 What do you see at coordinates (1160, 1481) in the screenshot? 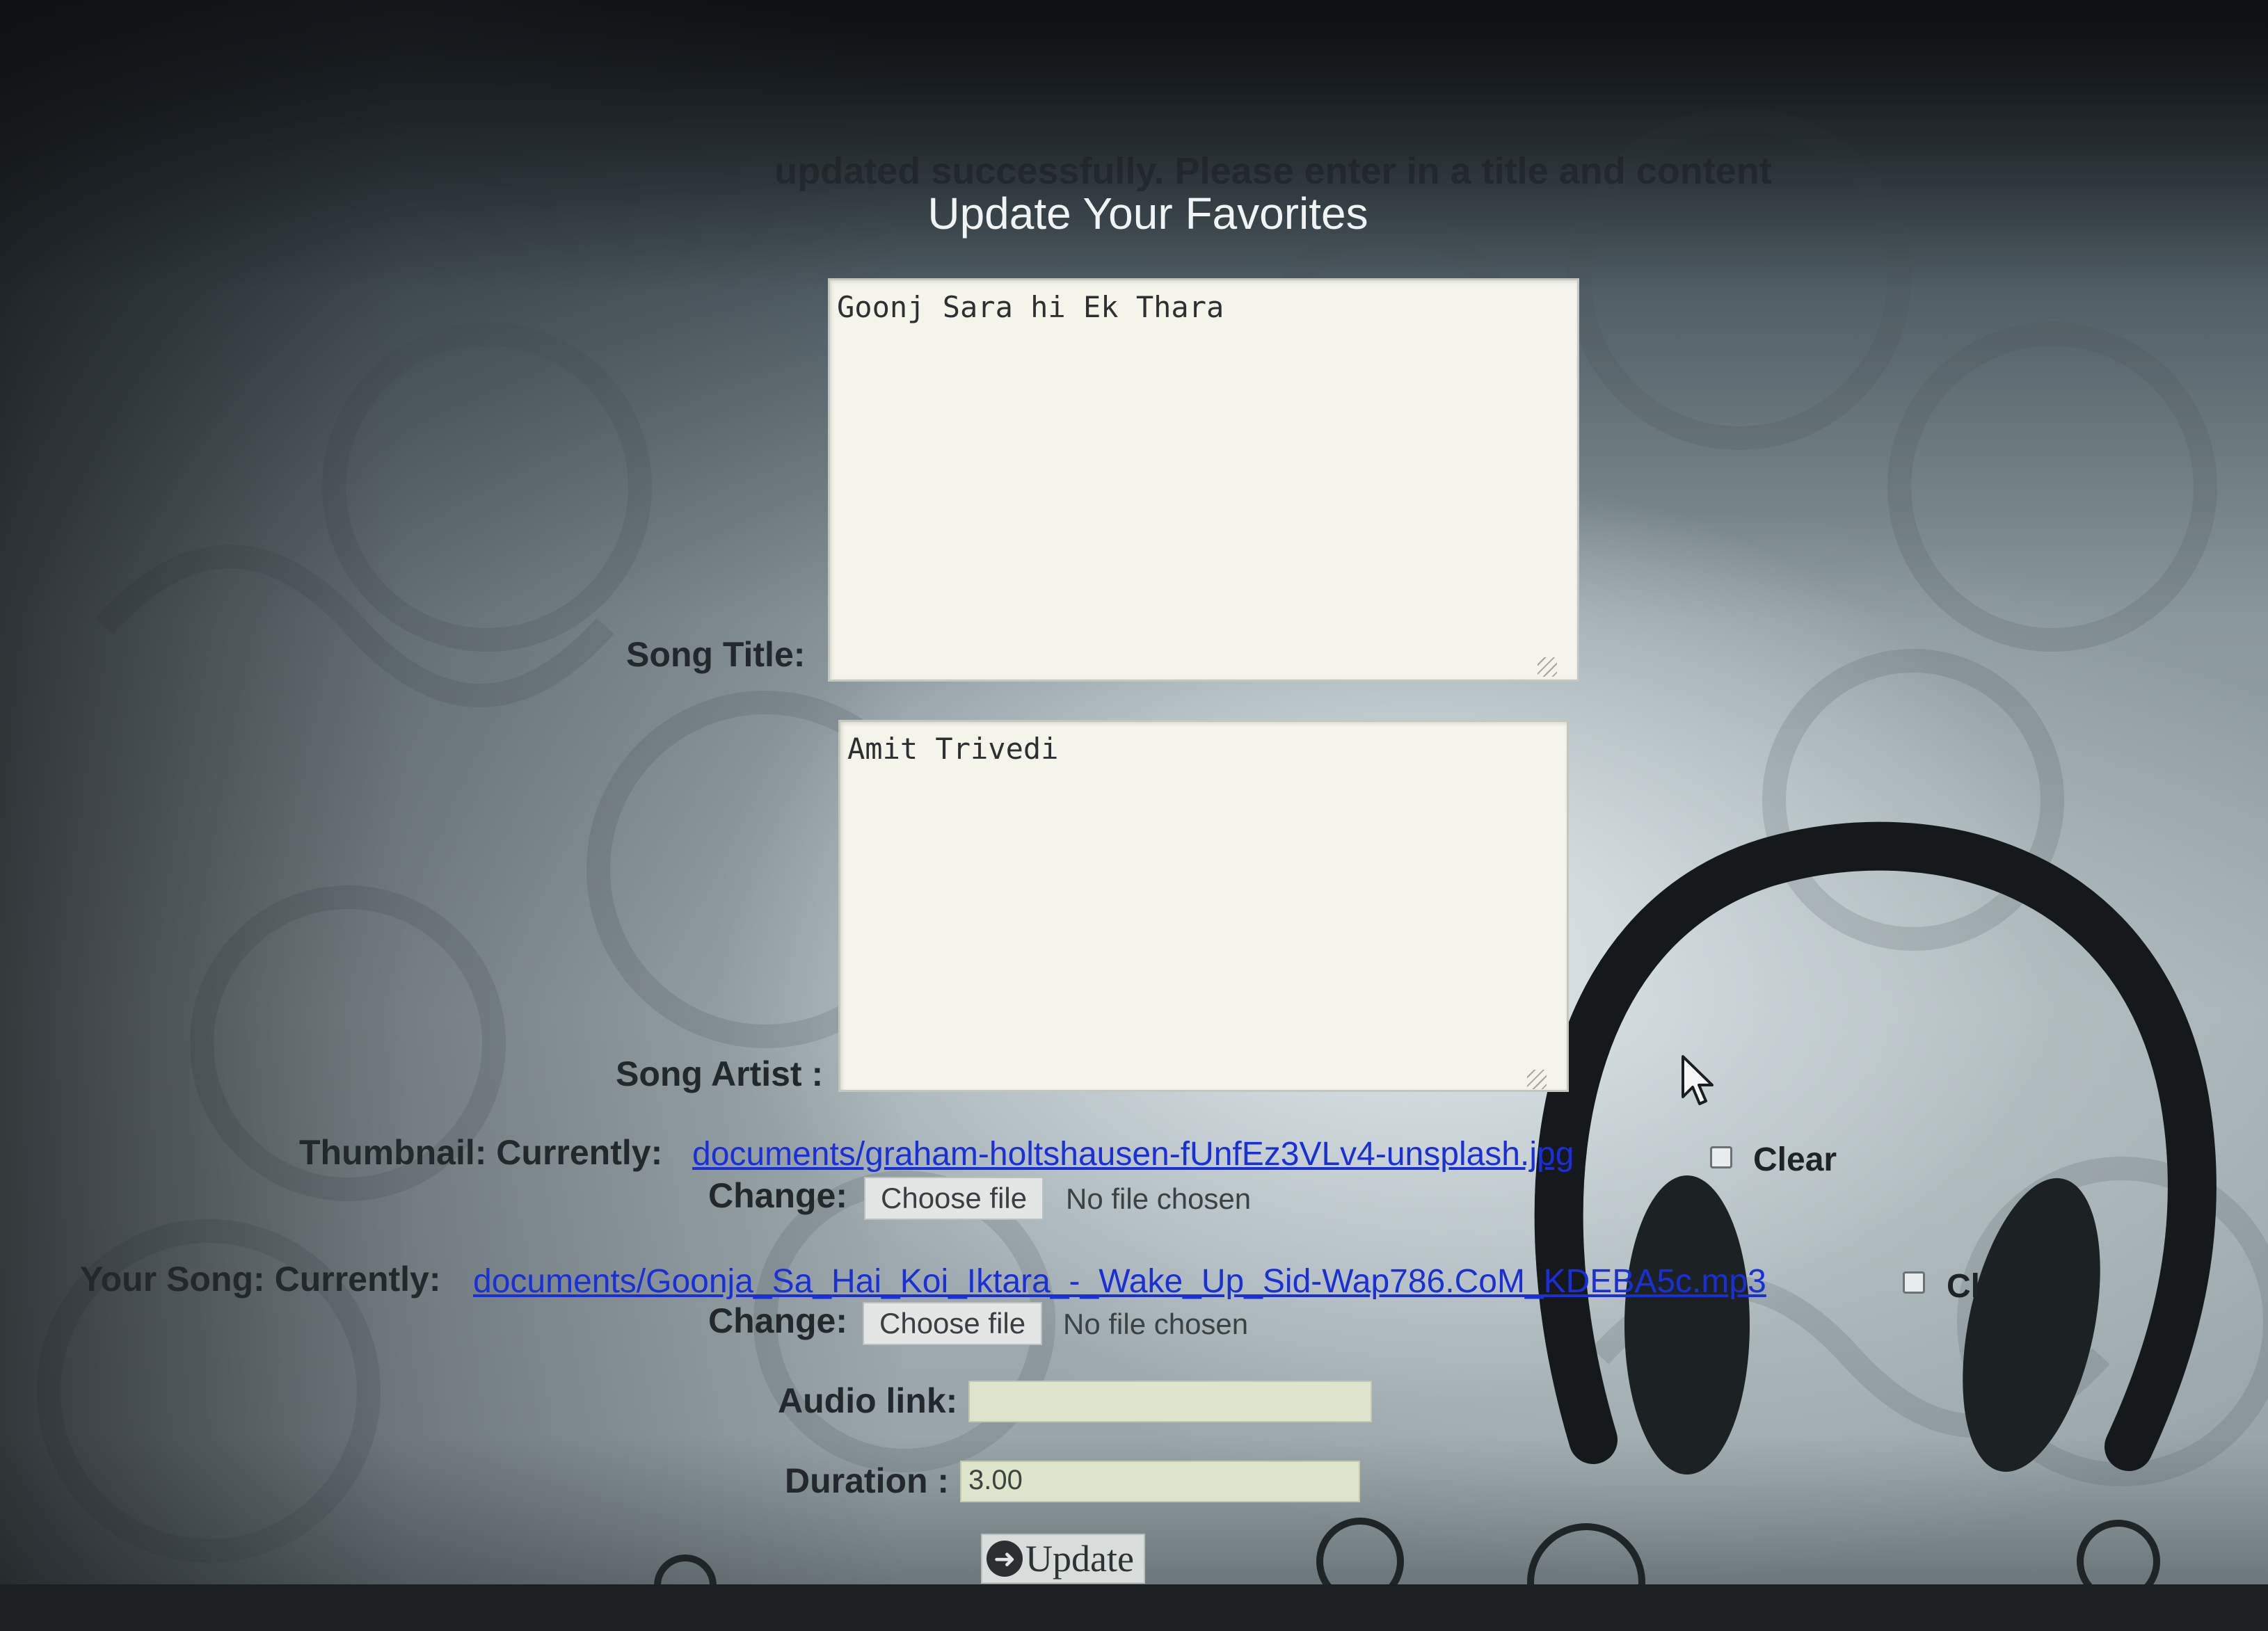
I see `duration-input: 3.00` at bounding box center [1160, 1481].